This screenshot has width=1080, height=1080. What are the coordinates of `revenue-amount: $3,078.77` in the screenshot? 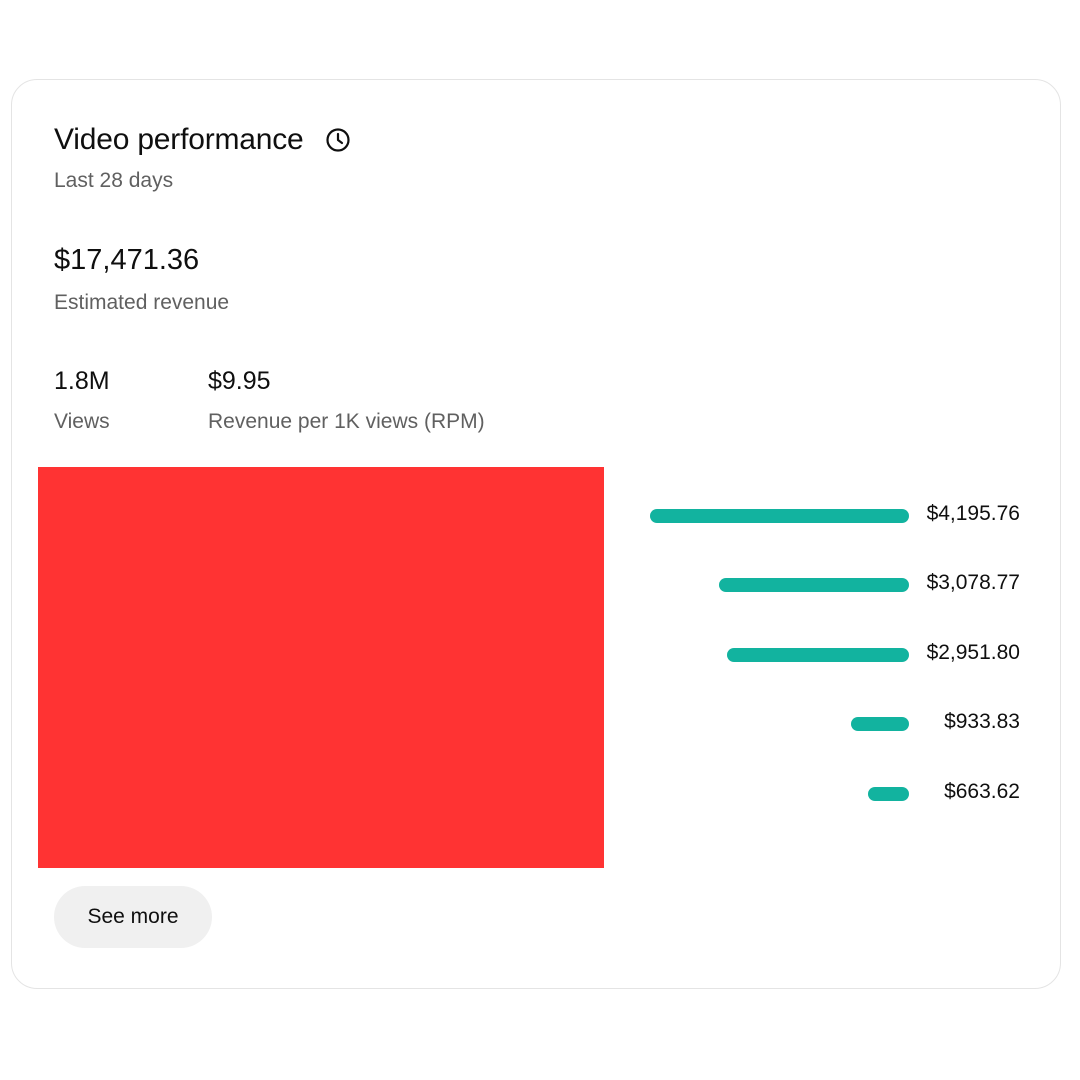 It's located at (973, 582).